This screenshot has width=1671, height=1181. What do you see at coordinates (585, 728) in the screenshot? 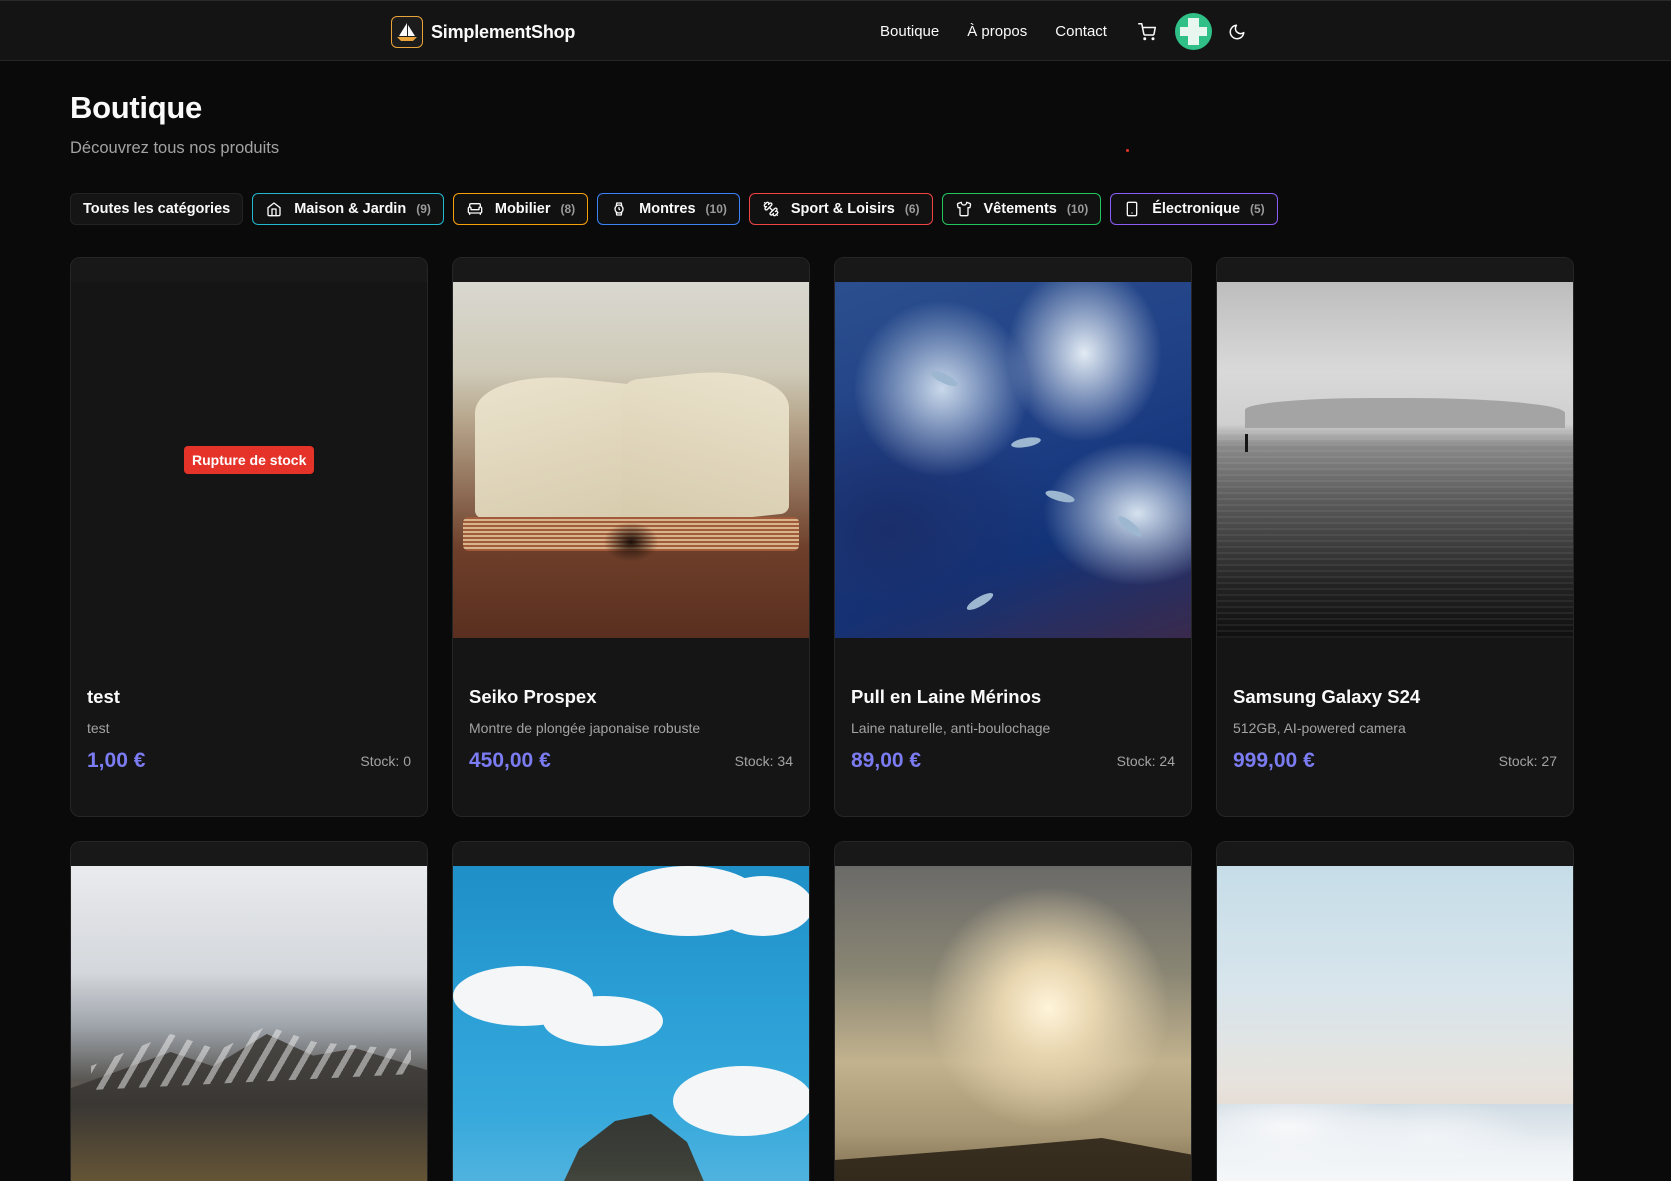
I see `product-description: Montre de plongée japonaise robuste` at bounding box center [585, 728].